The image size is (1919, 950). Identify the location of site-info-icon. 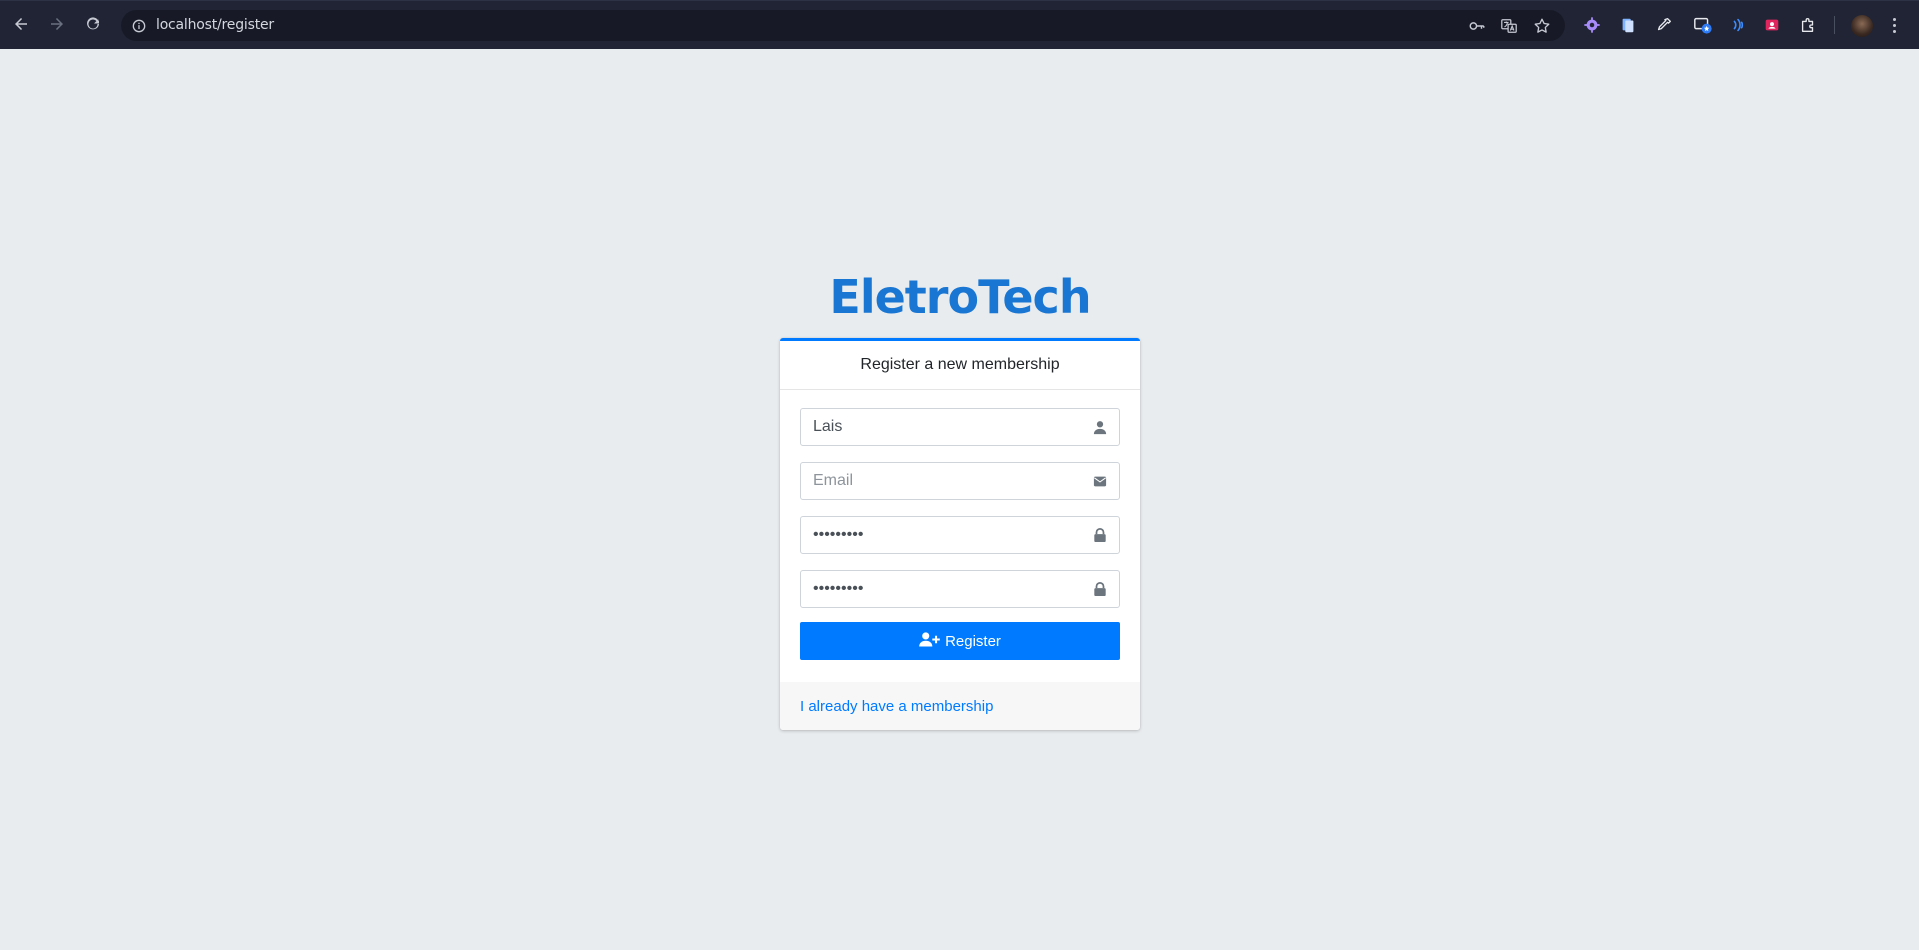
(138, 25).